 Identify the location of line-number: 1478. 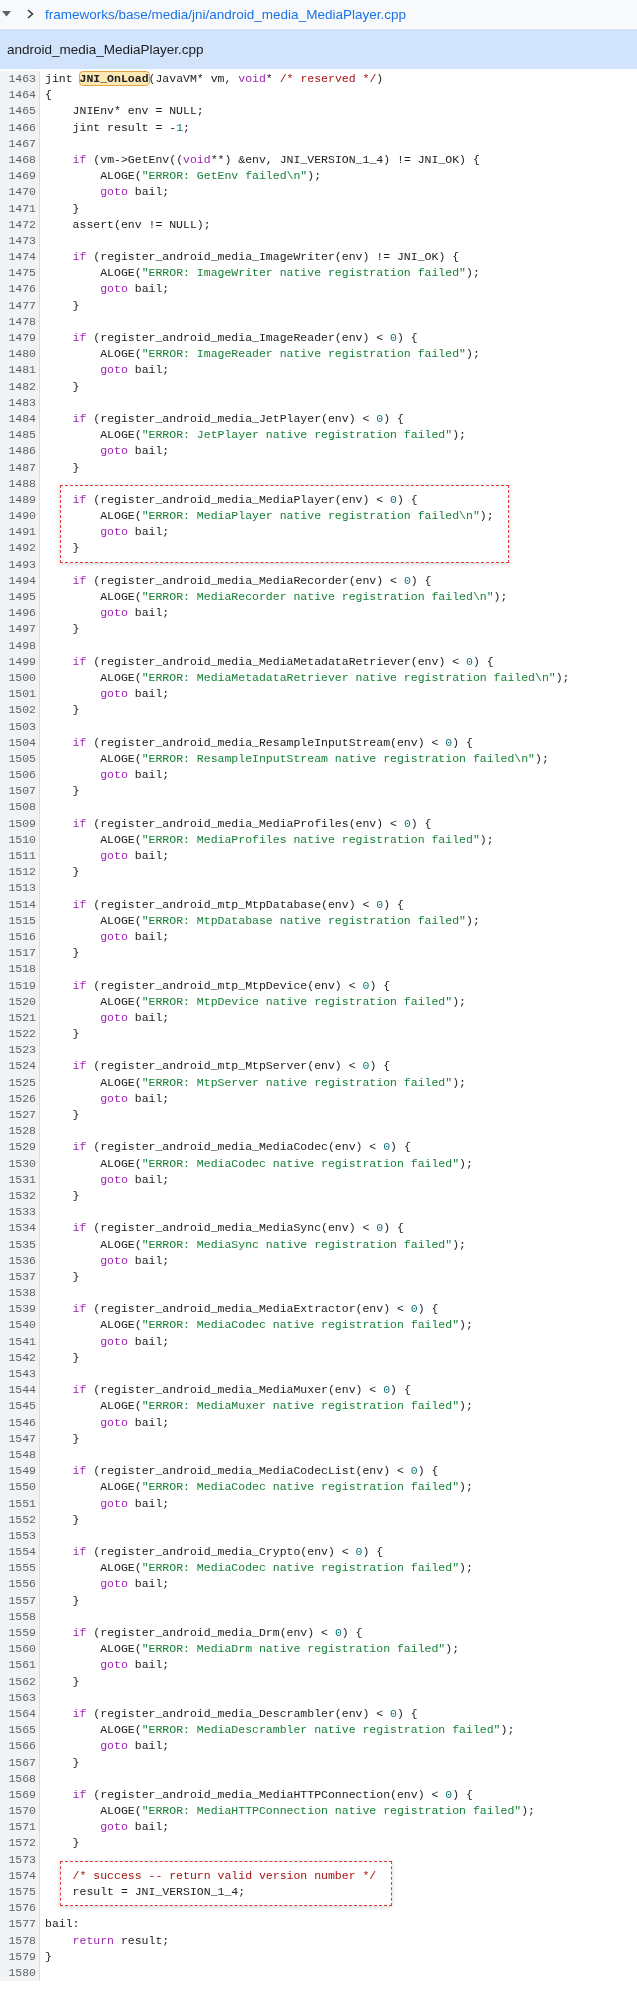
(22, 321).